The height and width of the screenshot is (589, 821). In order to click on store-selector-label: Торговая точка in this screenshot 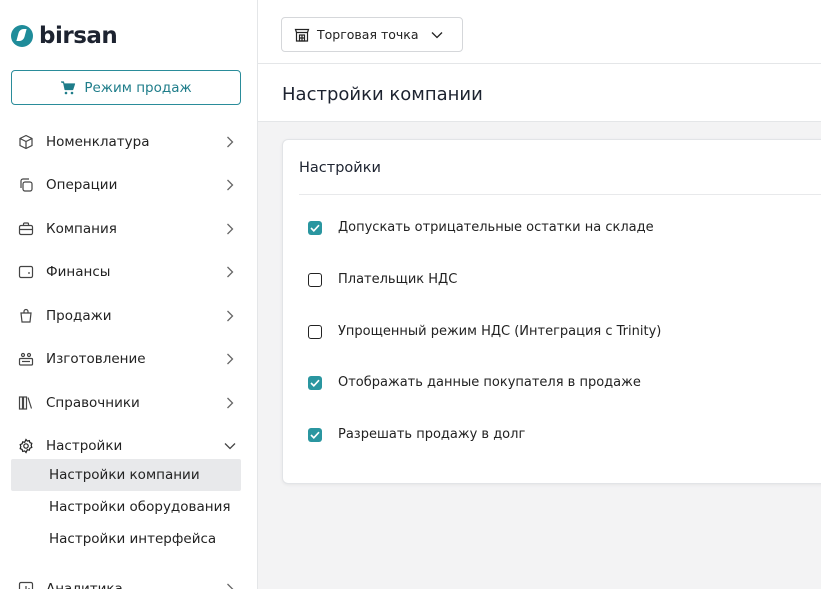, I will do `click(368, 34)`.